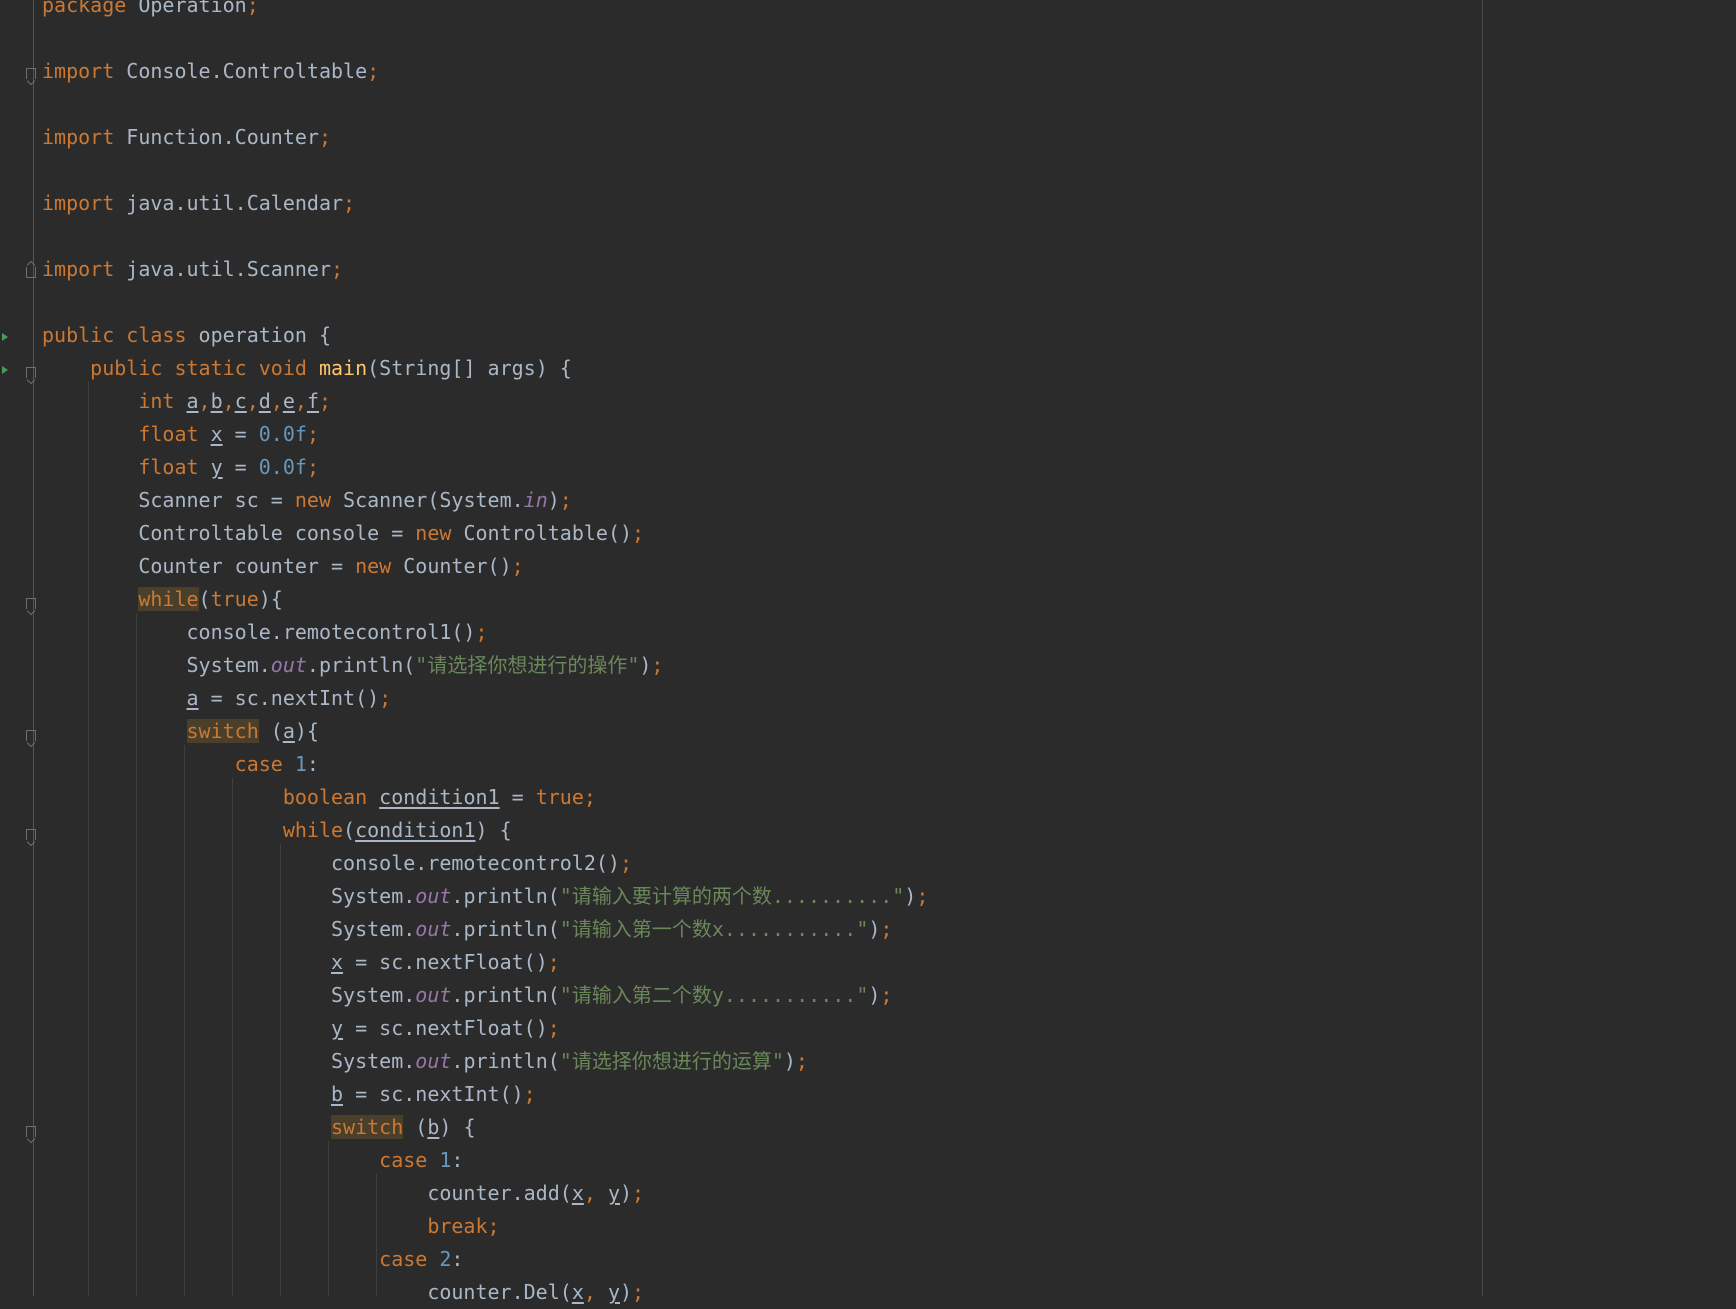 This screenshot has width=1736, height=1309. Describe the element at coordinates (31, 73) in the screenshot. I see `fold-imports-icon` at that location.